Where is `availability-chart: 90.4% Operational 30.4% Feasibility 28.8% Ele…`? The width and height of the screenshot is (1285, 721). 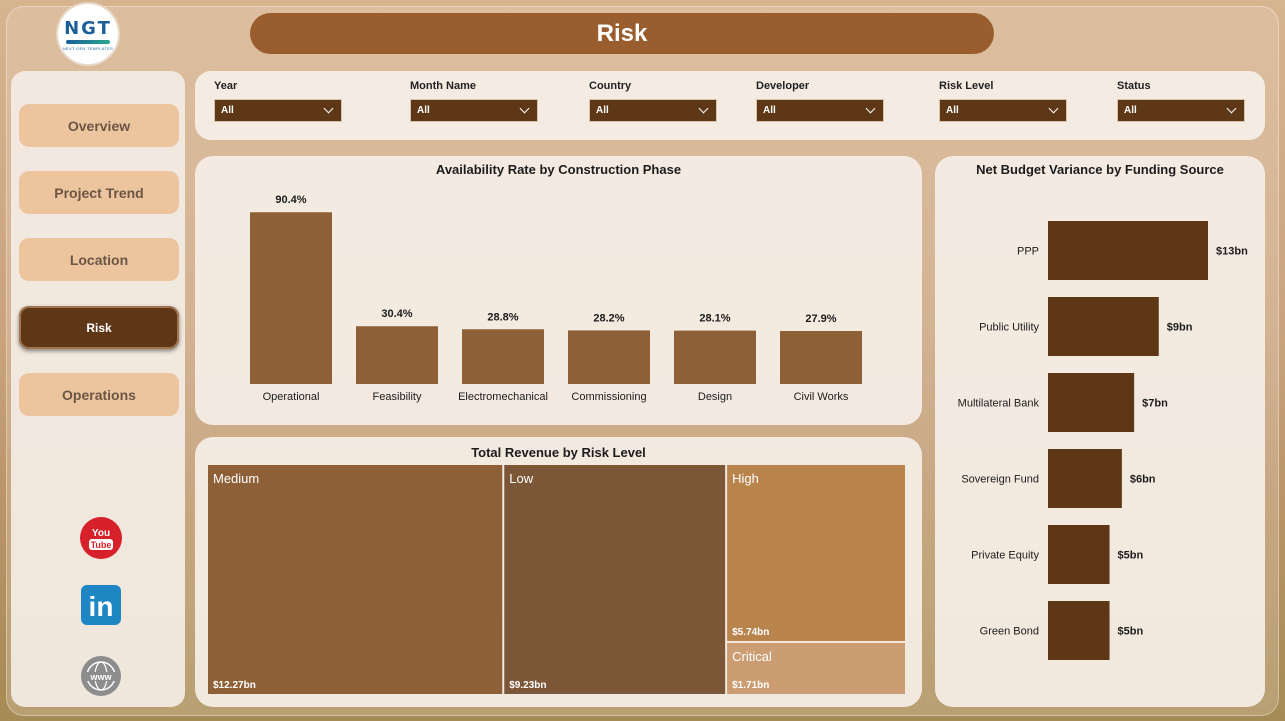
availability-chart: 90.4% Operational 30.4% Feasibility 28.8% Ele… is located at coordinates (556, 298).